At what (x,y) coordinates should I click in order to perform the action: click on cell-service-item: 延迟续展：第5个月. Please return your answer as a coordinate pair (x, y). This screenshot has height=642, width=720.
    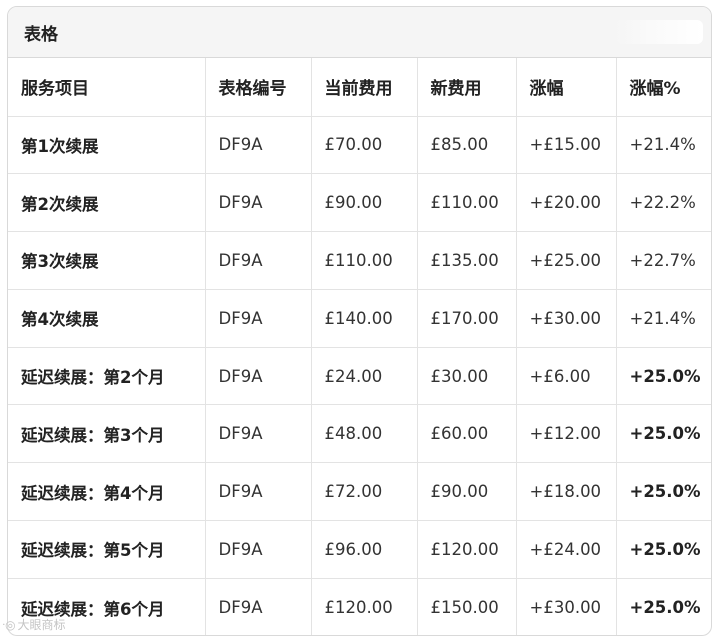
    Looking at the image, I should click on (107, 549).